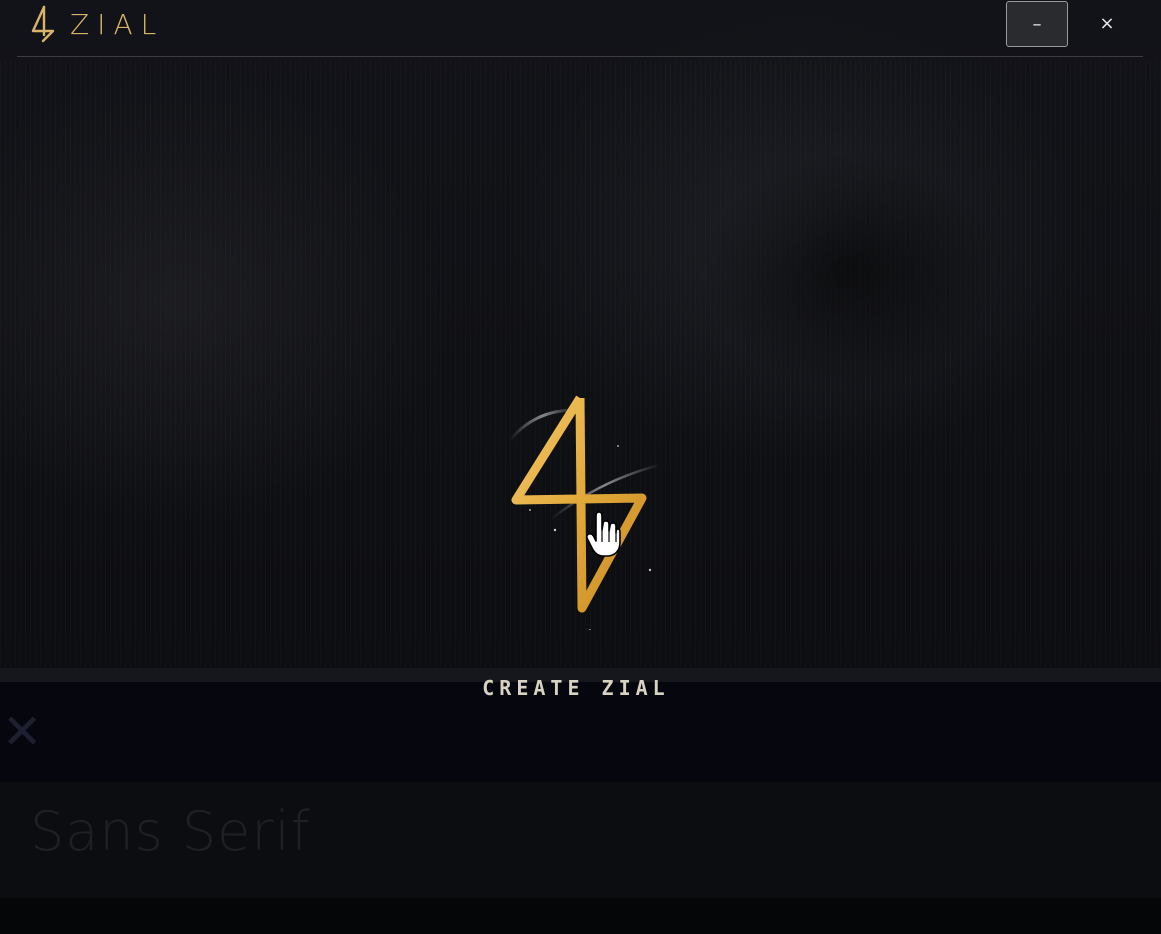 This screenshot has height=934, width=1161. What do you see at coordinates (580, 916) in the screenshot?
I see `background-footer` at bounding box center [580, 916].